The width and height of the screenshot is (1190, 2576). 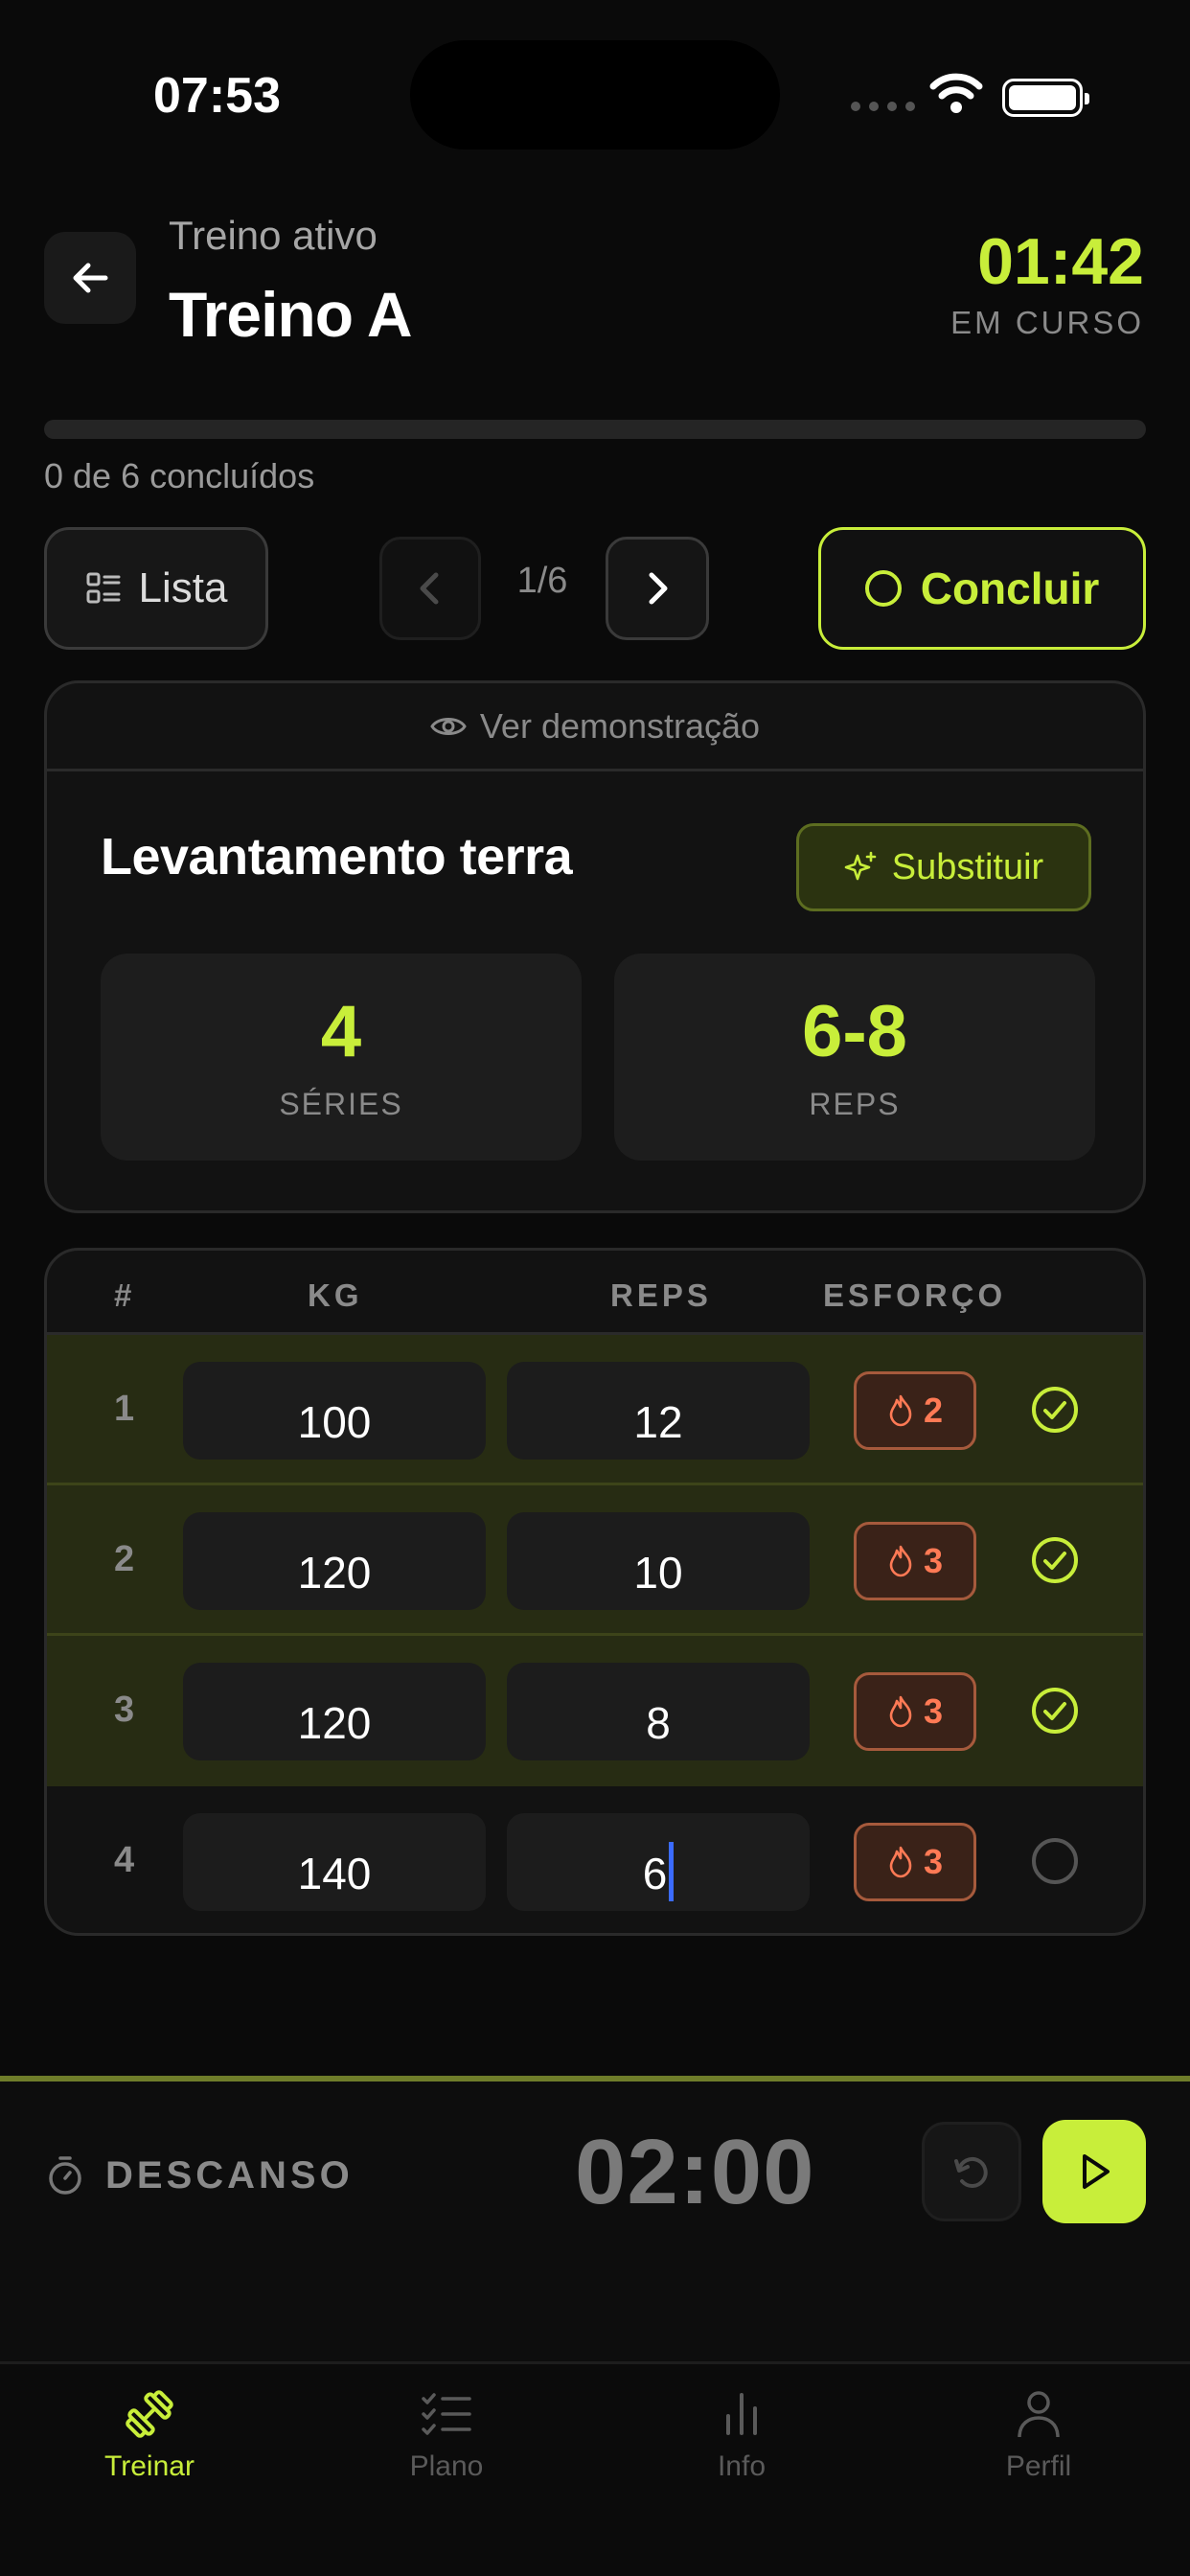 I want to click on reps-input: 8, so click(x=658, y=1711).